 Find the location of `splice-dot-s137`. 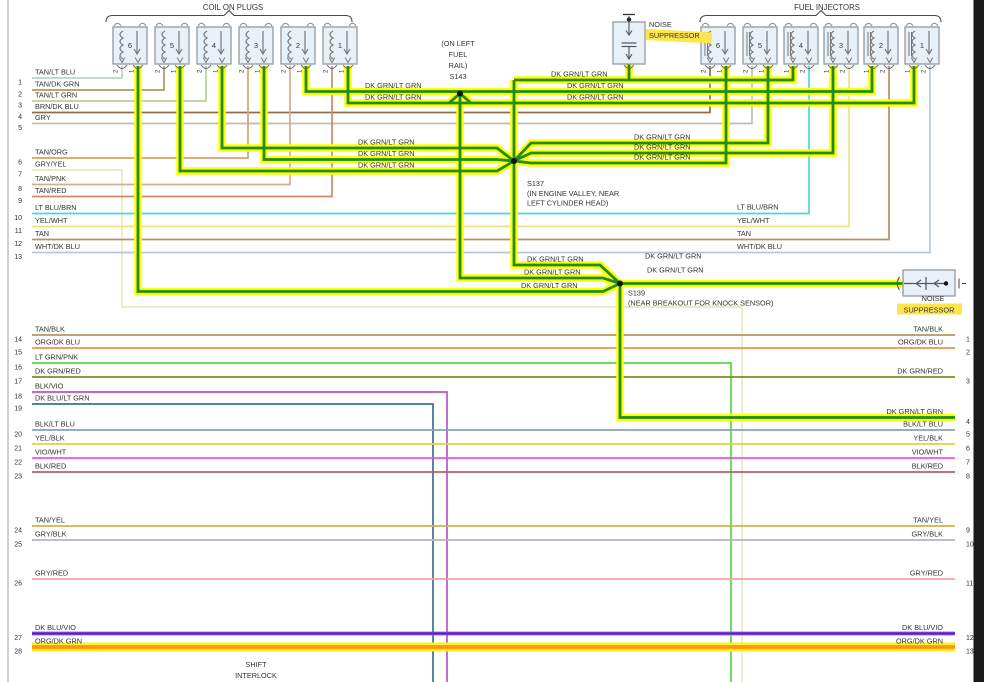

splice-dot-s137 is located at coordinates (514, 161).